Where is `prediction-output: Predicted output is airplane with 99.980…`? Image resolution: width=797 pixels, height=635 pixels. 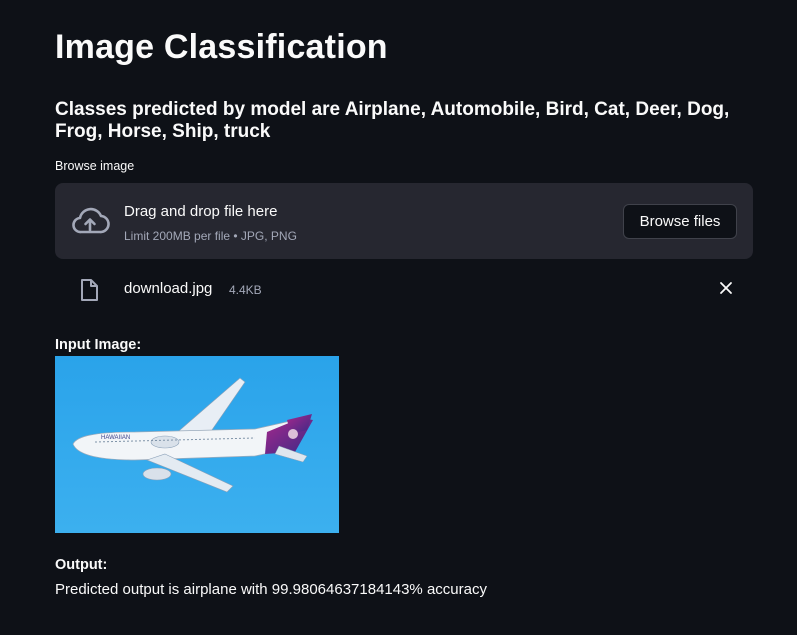 prediction-output: Predicted output is airplane with 99.980… is located at coordinates (271, 589).